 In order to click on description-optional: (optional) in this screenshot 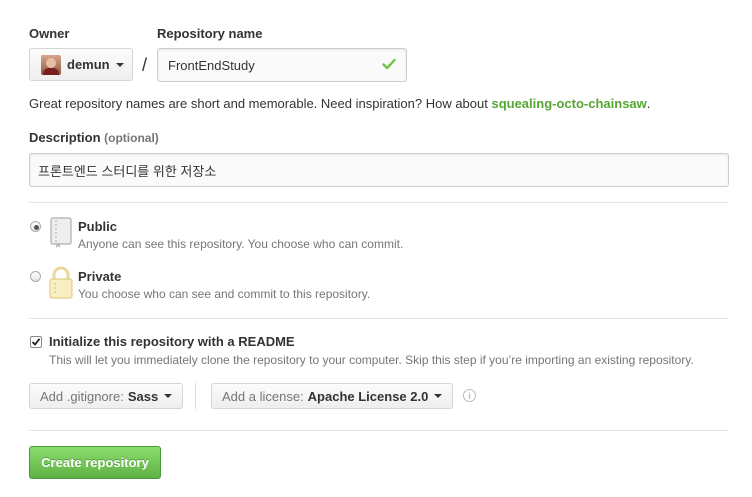, I will do `click(131, 138)`.